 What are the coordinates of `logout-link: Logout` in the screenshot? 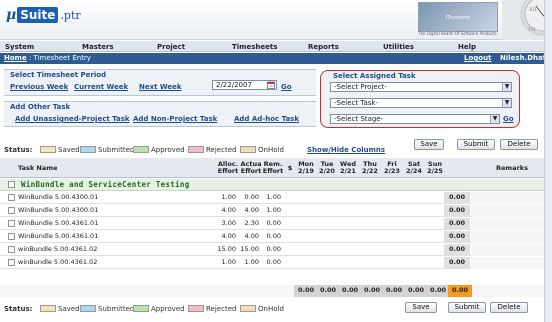 It's located at (477, 58).